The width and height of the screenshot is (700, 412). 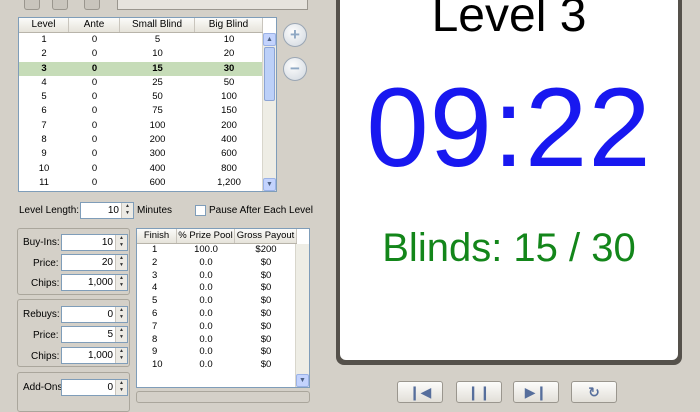 What do you see at coordinates (509, 248) in the screenshot?
I see `current-blinds-text: Blinds: 15 / 30` at bounding box center [509, 248].